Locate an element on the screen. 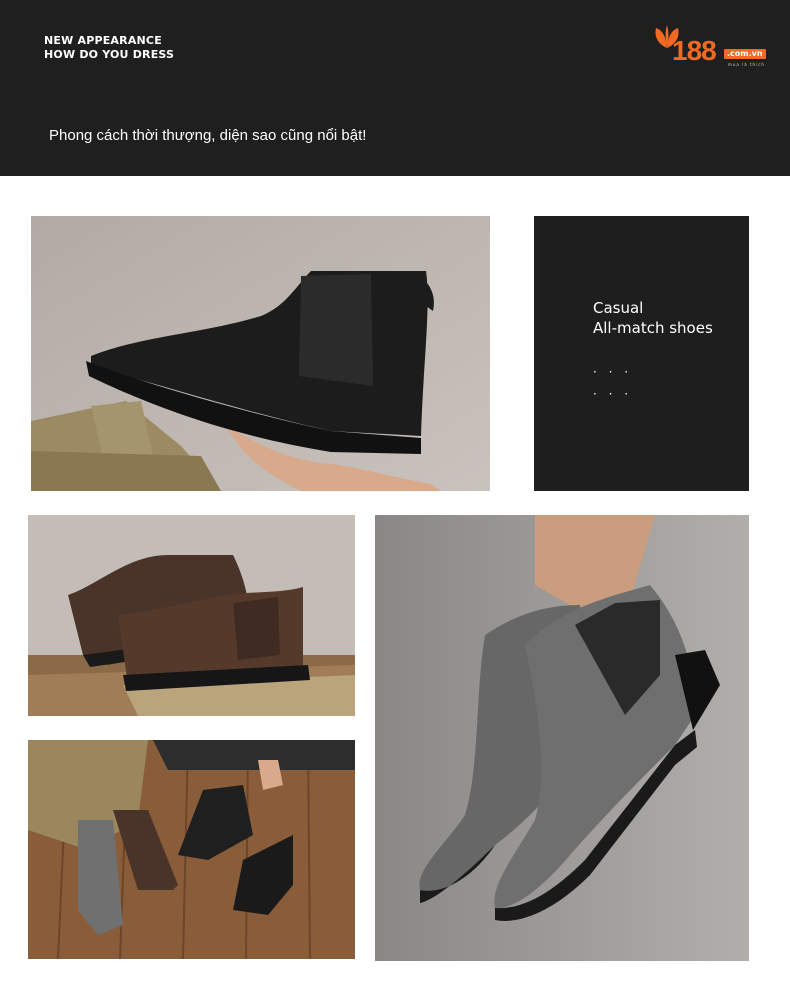  photo-boots-on-floor is located at coordinates (191, 849).